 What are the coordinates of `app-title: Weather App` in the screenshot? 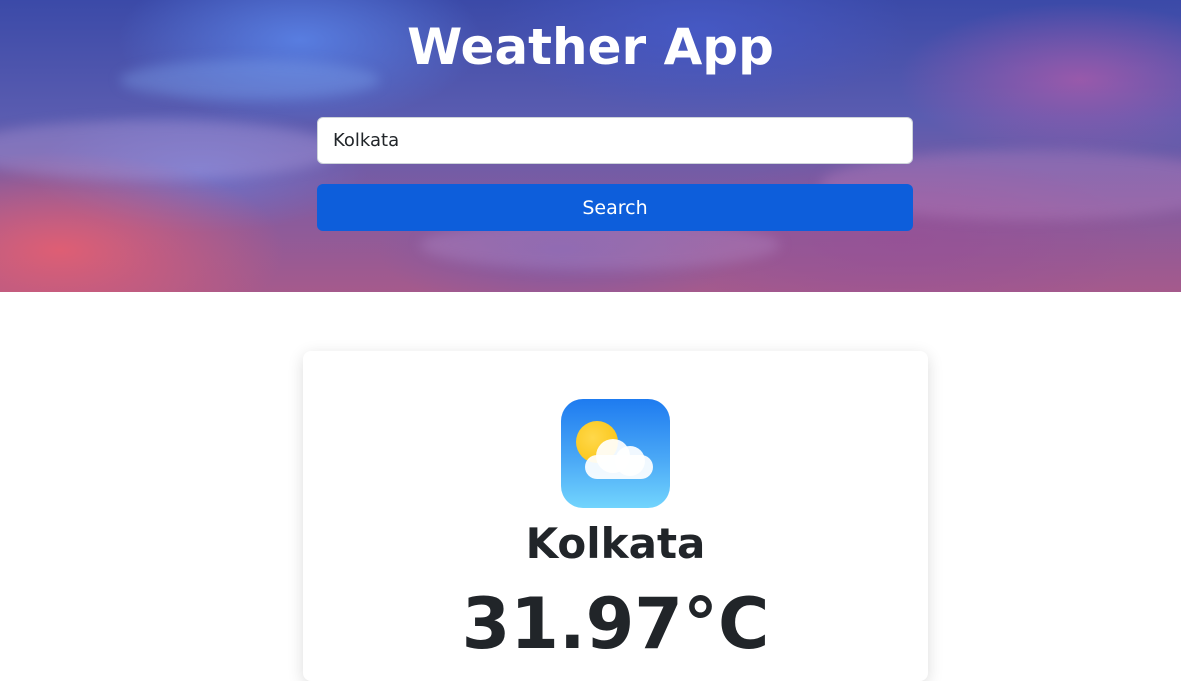 It's located at (590, 47).